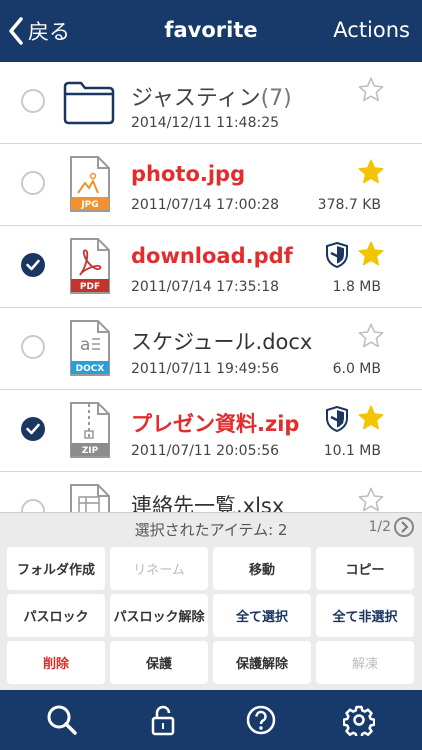 The image size is (422, 750). Describe the element at coordinates (205, 287) in the screenshot. I see `modified-date: 2011/07/14 17:35:18` at that location.